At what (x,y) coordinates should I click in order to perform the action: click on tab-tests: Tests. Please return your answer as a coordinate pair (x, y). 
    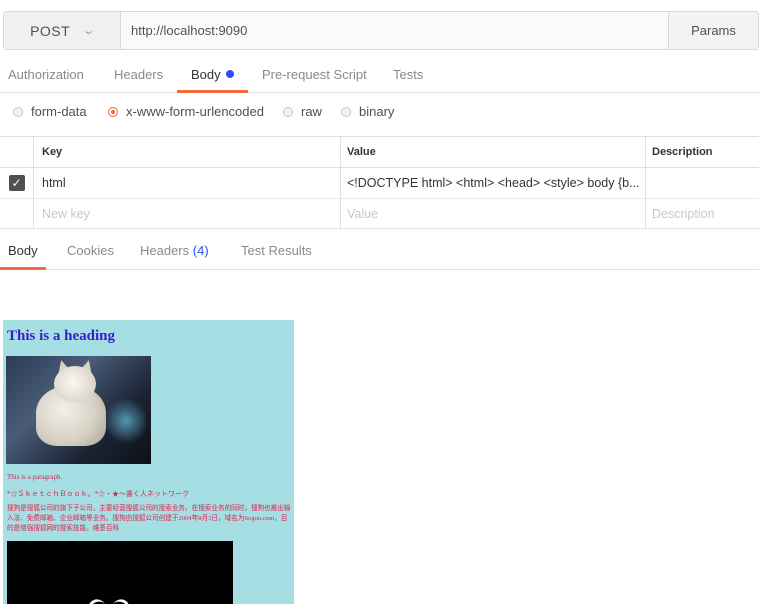
    Looking at the image, I should click on (408, 75).